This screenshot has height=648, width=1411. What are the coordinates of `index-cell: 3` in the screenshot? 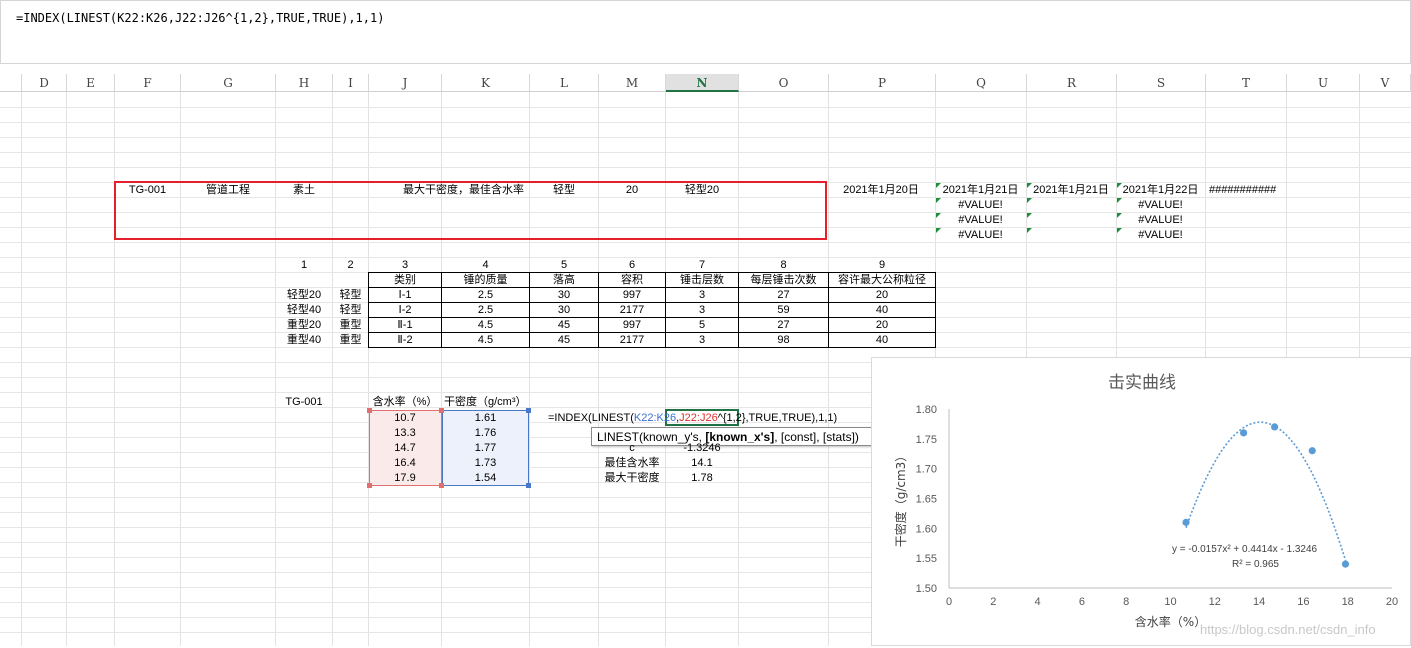 It's located at (405, 265).